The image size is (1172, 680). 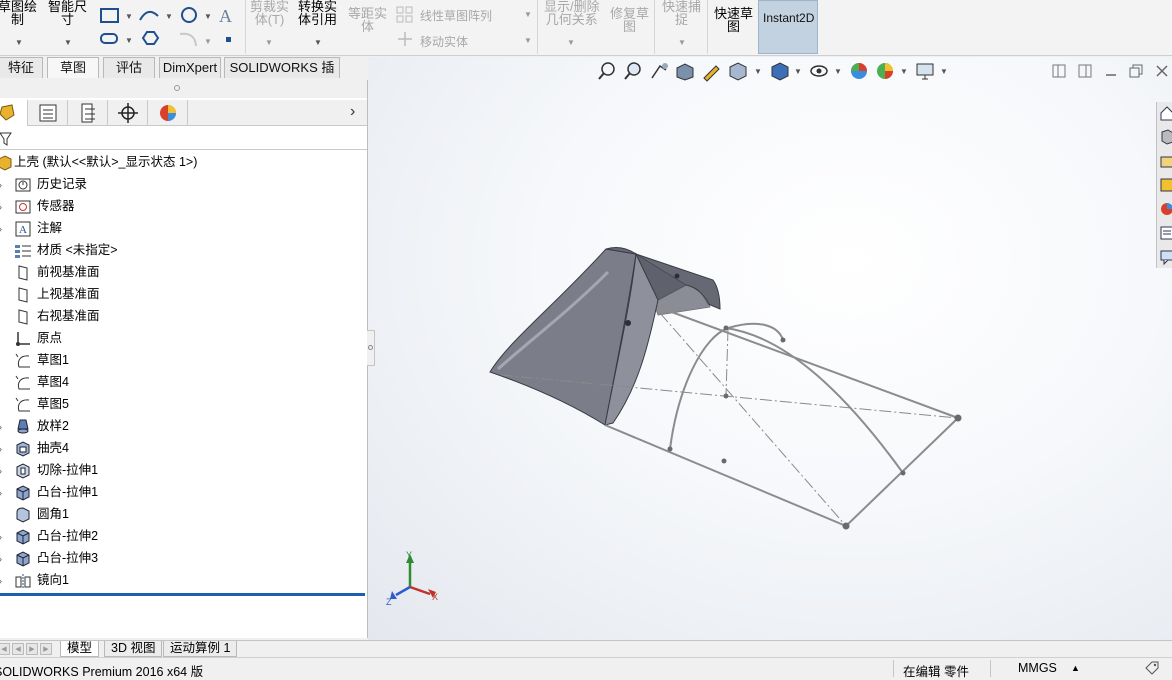 I want to click on design-library-icon, so click(x=1165, y=137).